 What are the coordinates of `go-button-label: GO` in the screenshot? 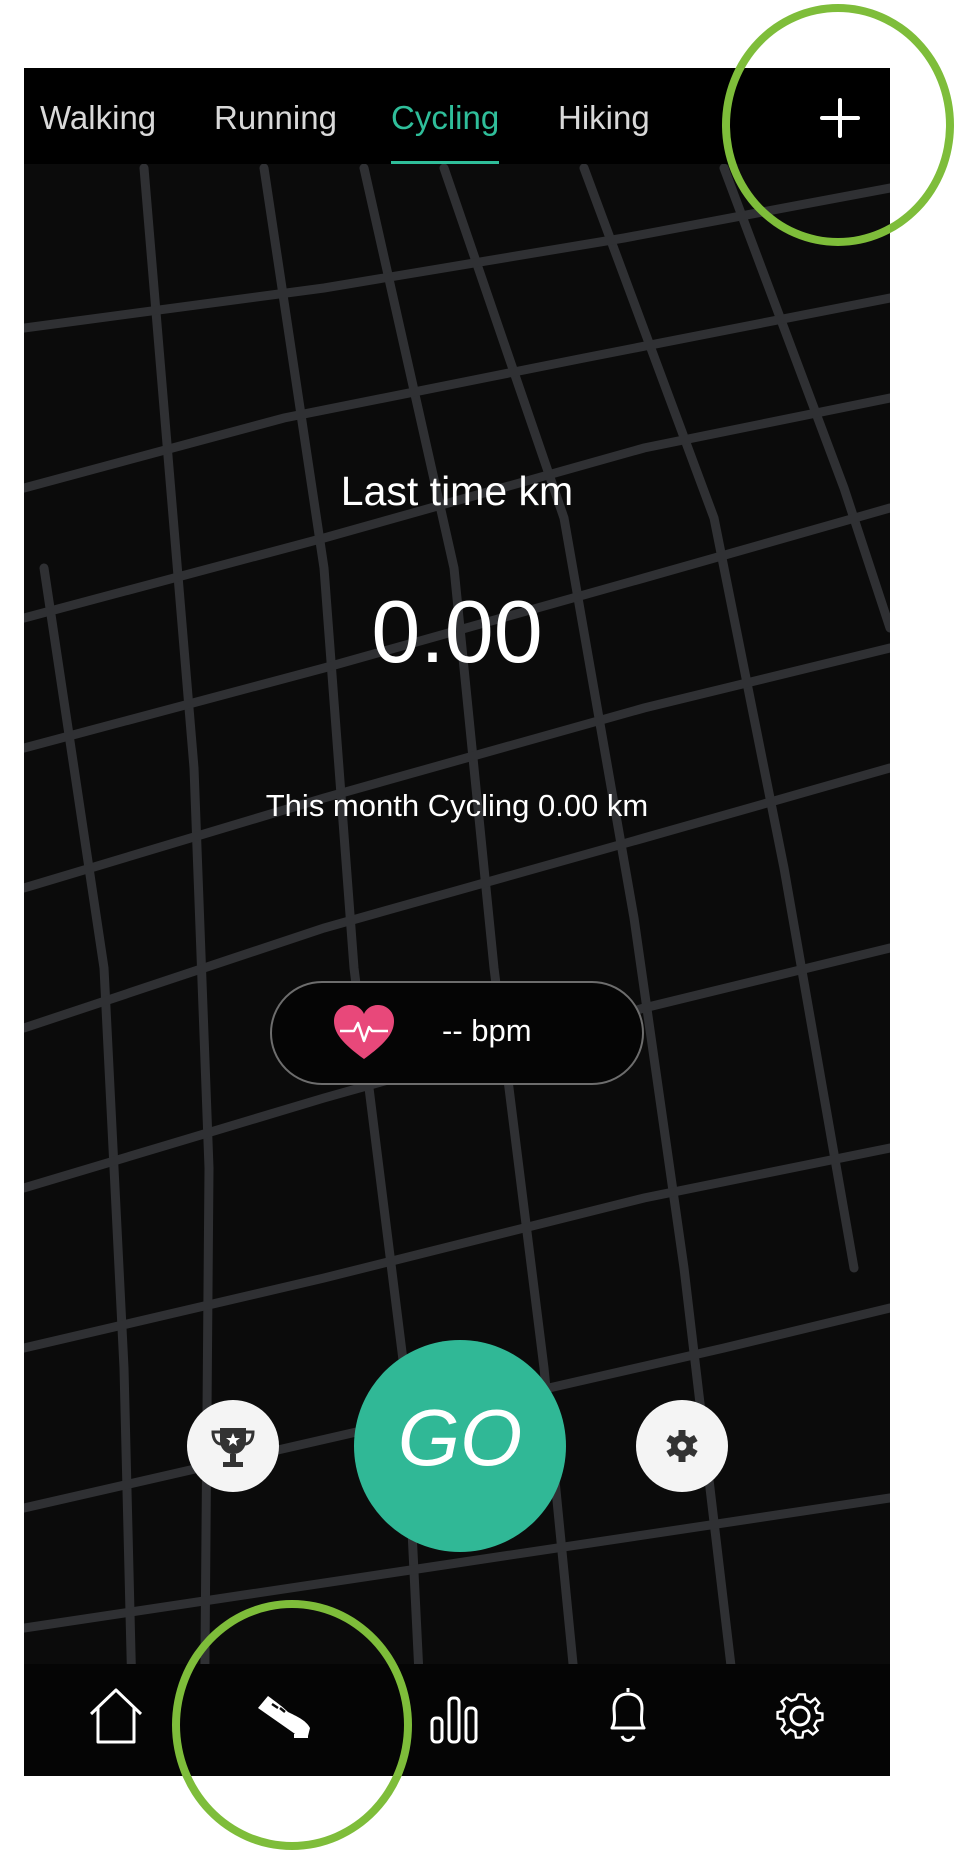 It's located at (460, 1437).